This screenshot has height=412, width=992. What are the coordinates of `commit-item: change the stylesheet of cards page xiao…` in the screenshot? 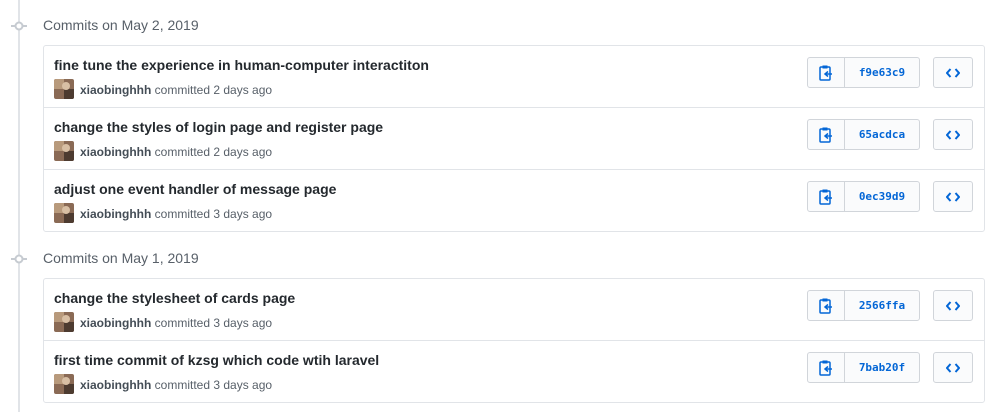 It's located at (514, 309).